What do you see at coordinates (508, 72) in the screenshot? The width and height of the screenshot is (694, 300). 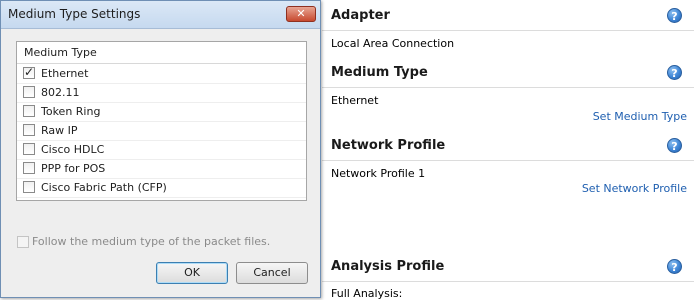 I see `medium-type-section-header: Medium Type ?` at bounding box center [508, 72].